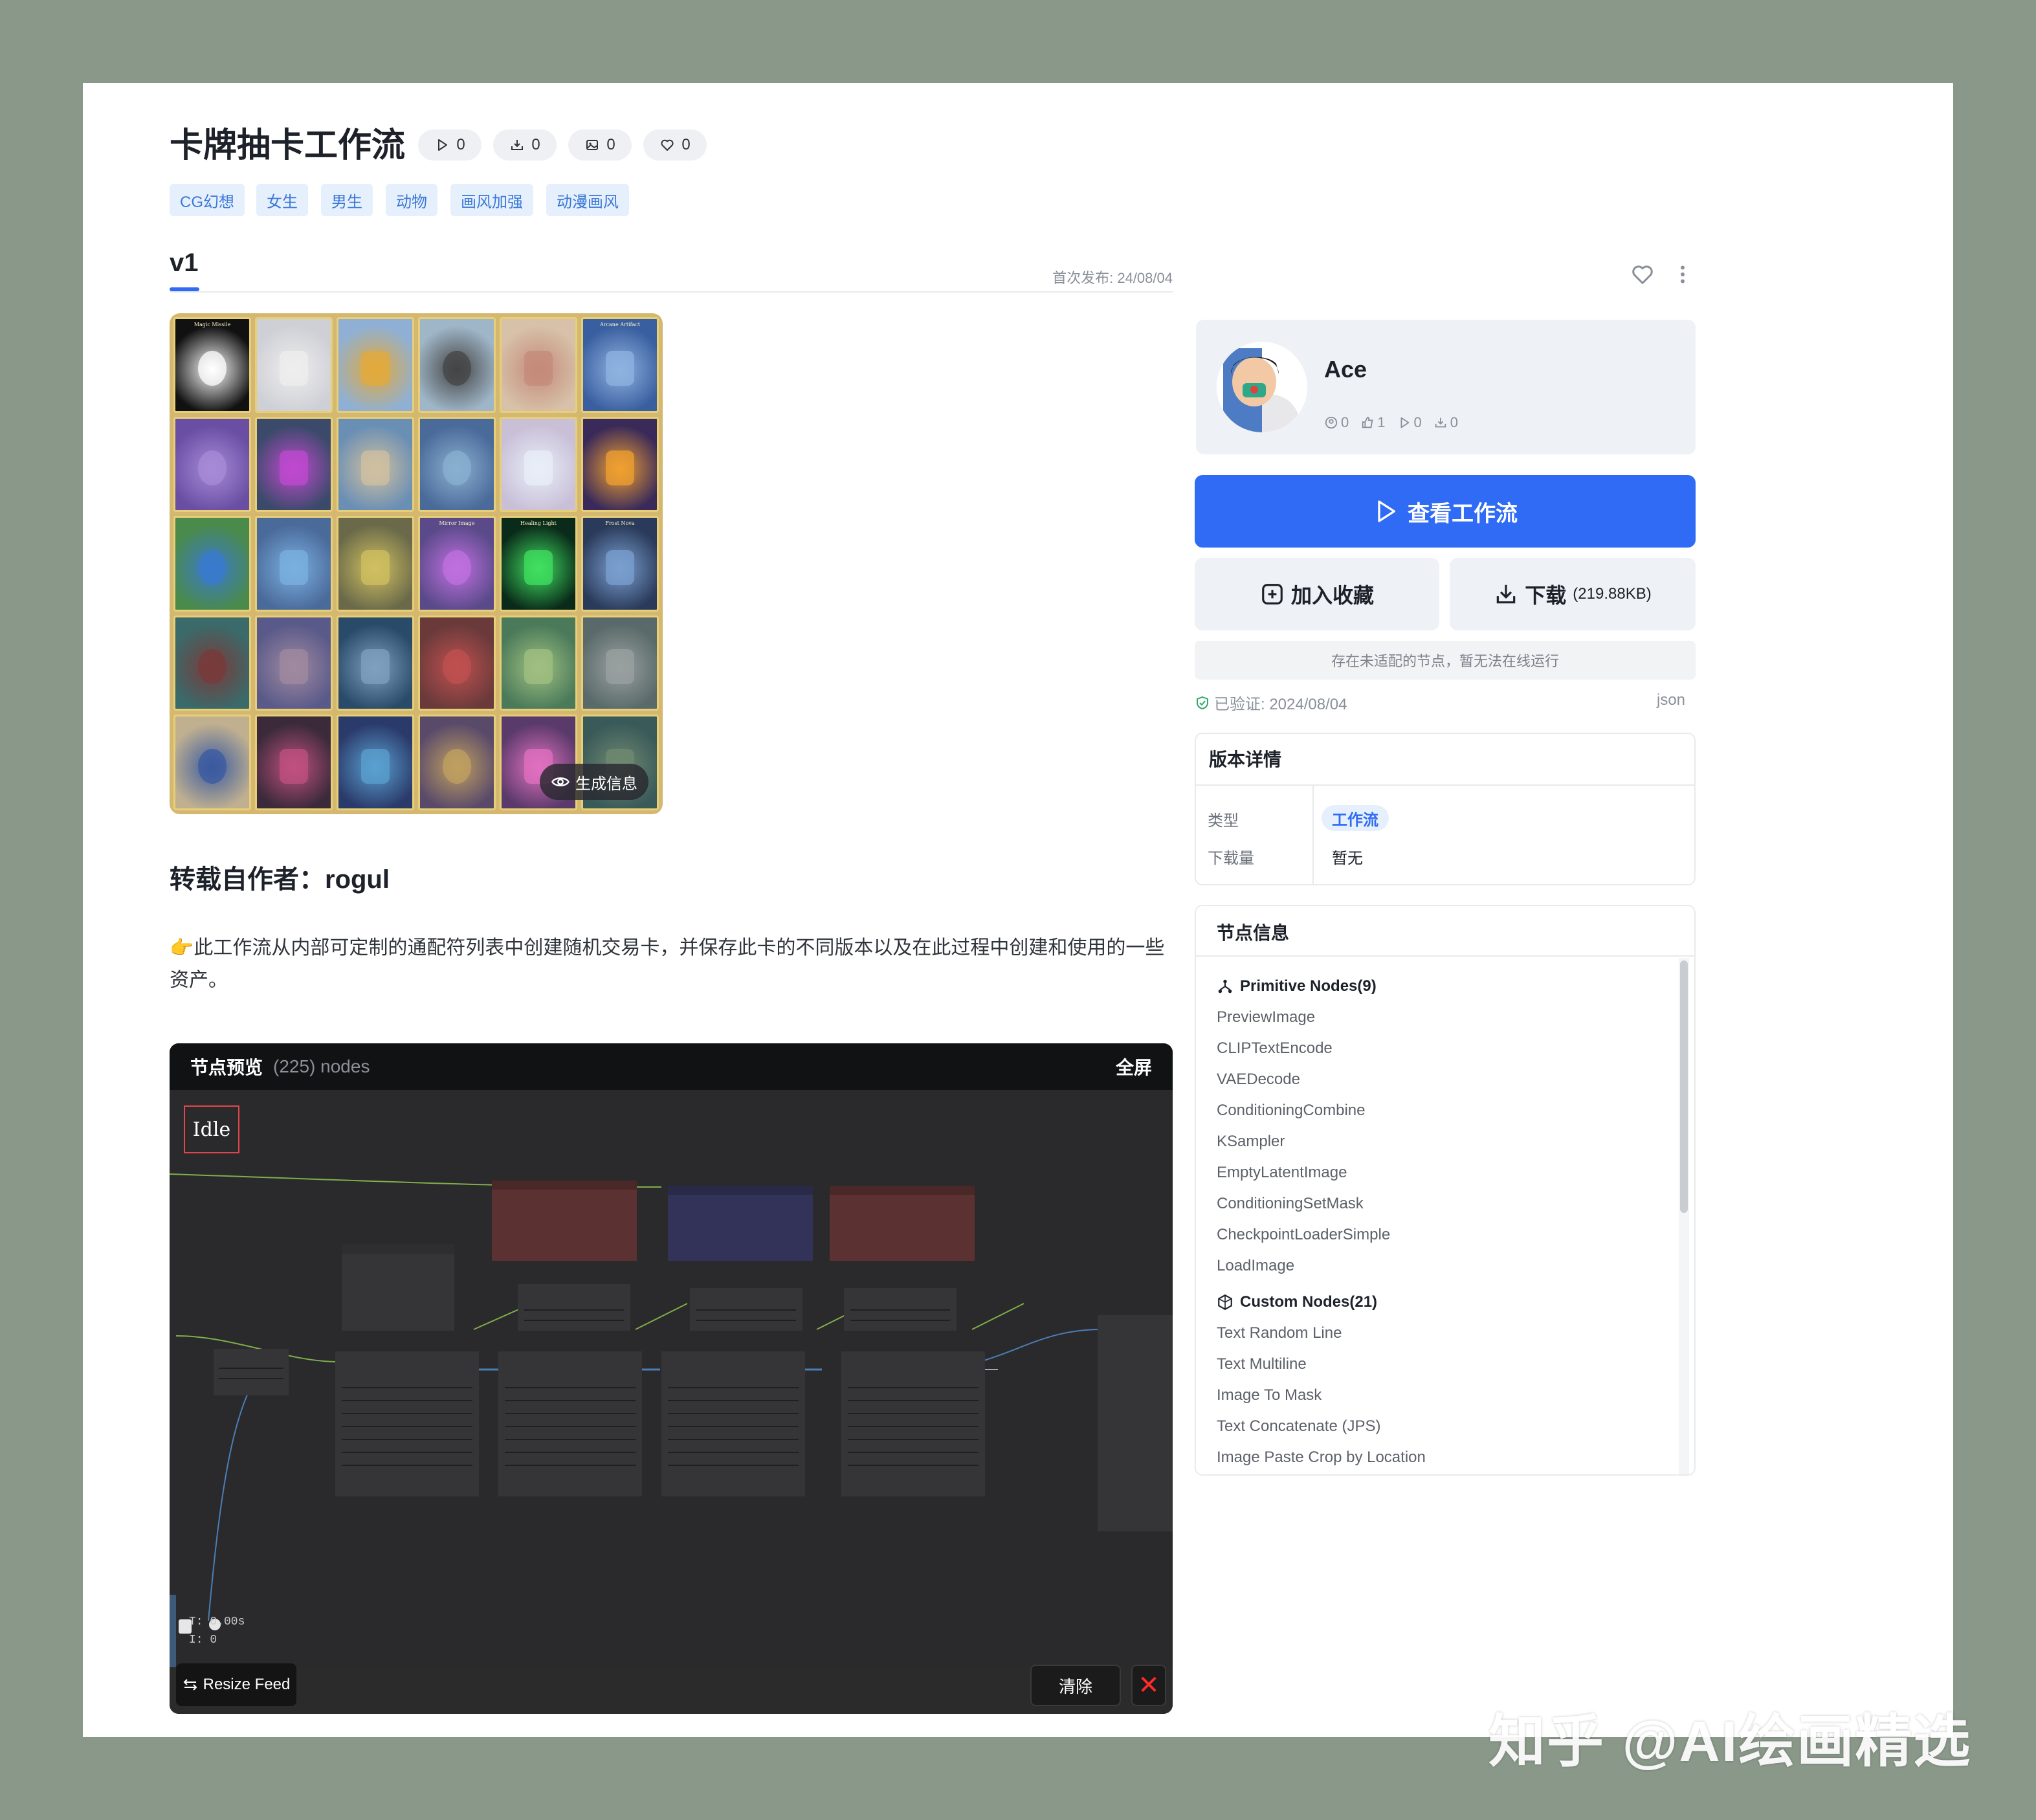 This screenshot has width=2036, height=1820. I want to click on node-preview-footer, so click(671, 1691).